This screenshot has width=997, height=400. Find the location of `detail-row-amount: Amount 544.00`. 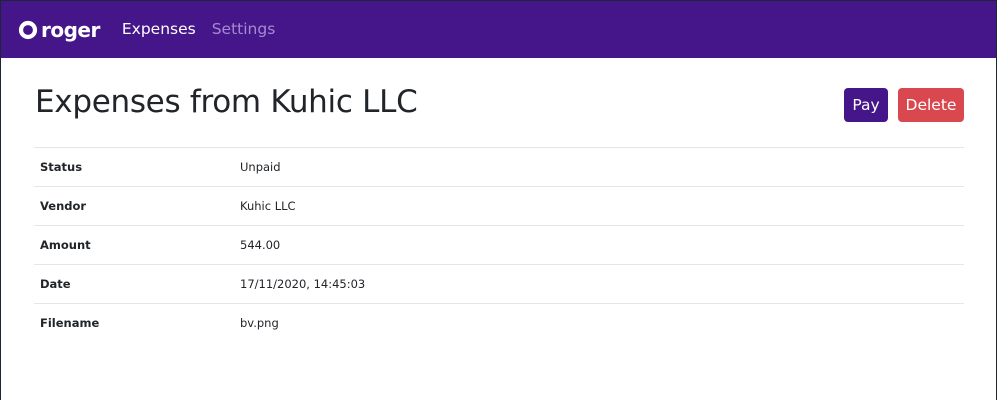

detail-row-amount: Amount 544.00 is located at coordinates (499, 245).